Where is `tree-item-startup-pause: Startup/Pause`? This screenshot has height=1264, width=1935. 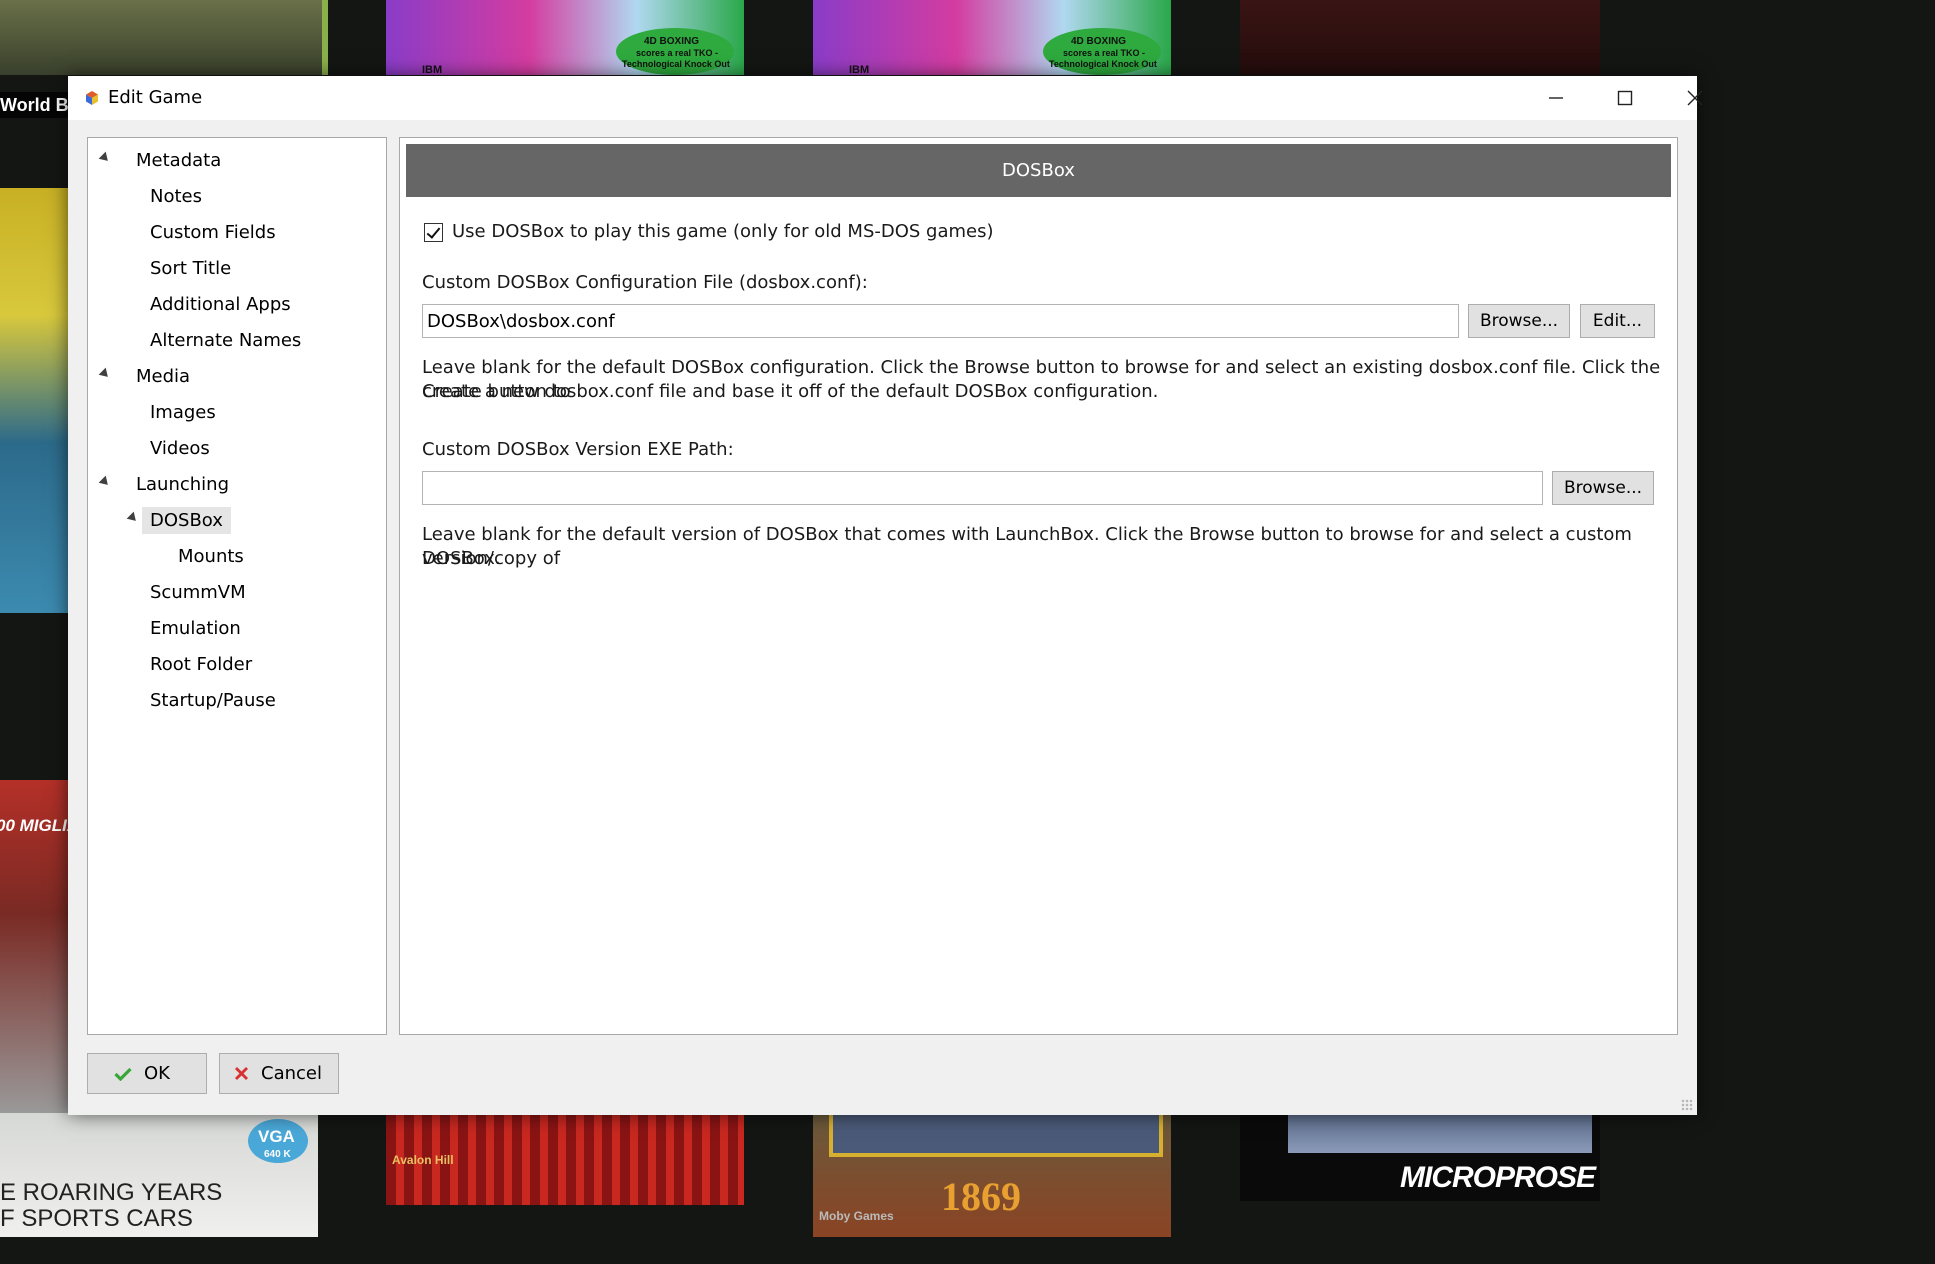
tree-item-startup-pause: Startup/Pause is located at coordinates (213, 700).